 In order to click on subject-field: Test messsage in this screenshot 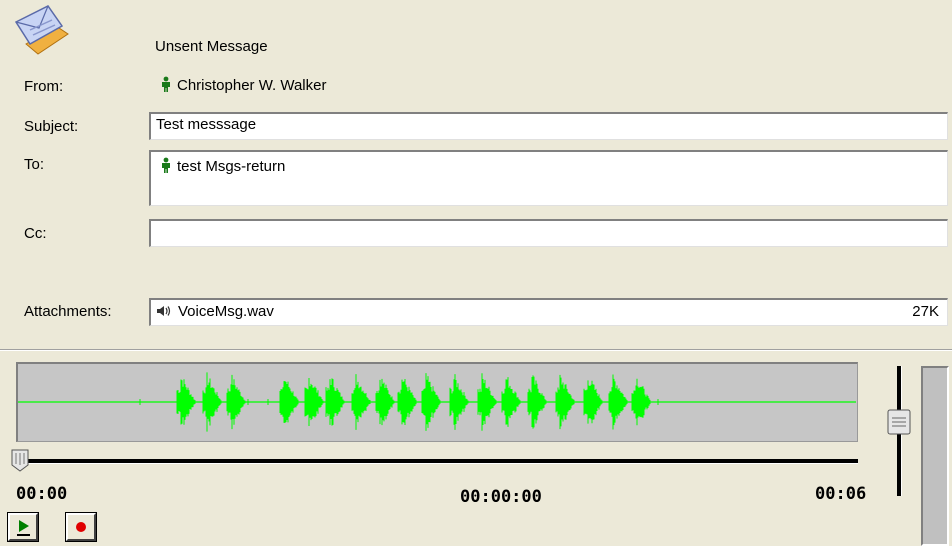, I will do `click(548, 126)`.